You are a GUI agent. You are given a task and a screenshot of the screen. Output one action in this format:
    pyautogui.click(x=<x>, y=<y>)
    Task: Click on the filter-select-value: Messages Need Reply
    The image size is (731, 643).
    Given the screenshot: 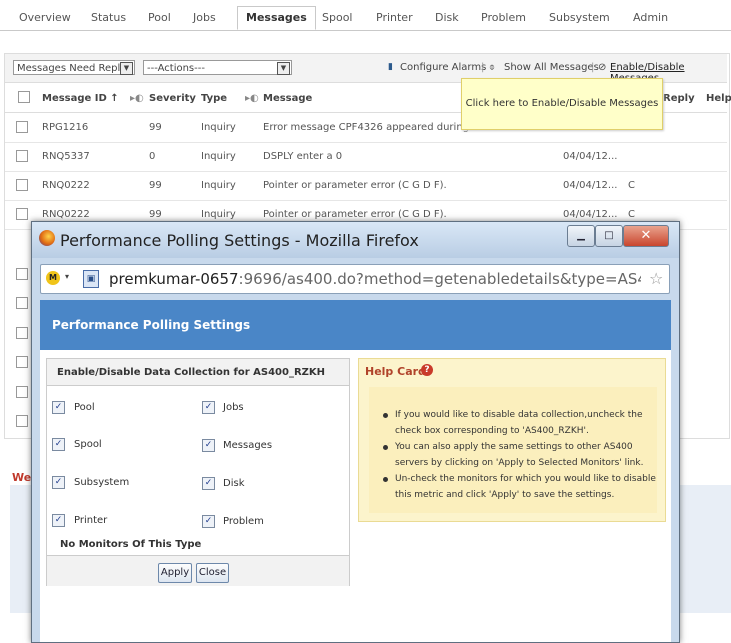 What is the action you would take?
    pyautogui.click(x=72, y=68)
    